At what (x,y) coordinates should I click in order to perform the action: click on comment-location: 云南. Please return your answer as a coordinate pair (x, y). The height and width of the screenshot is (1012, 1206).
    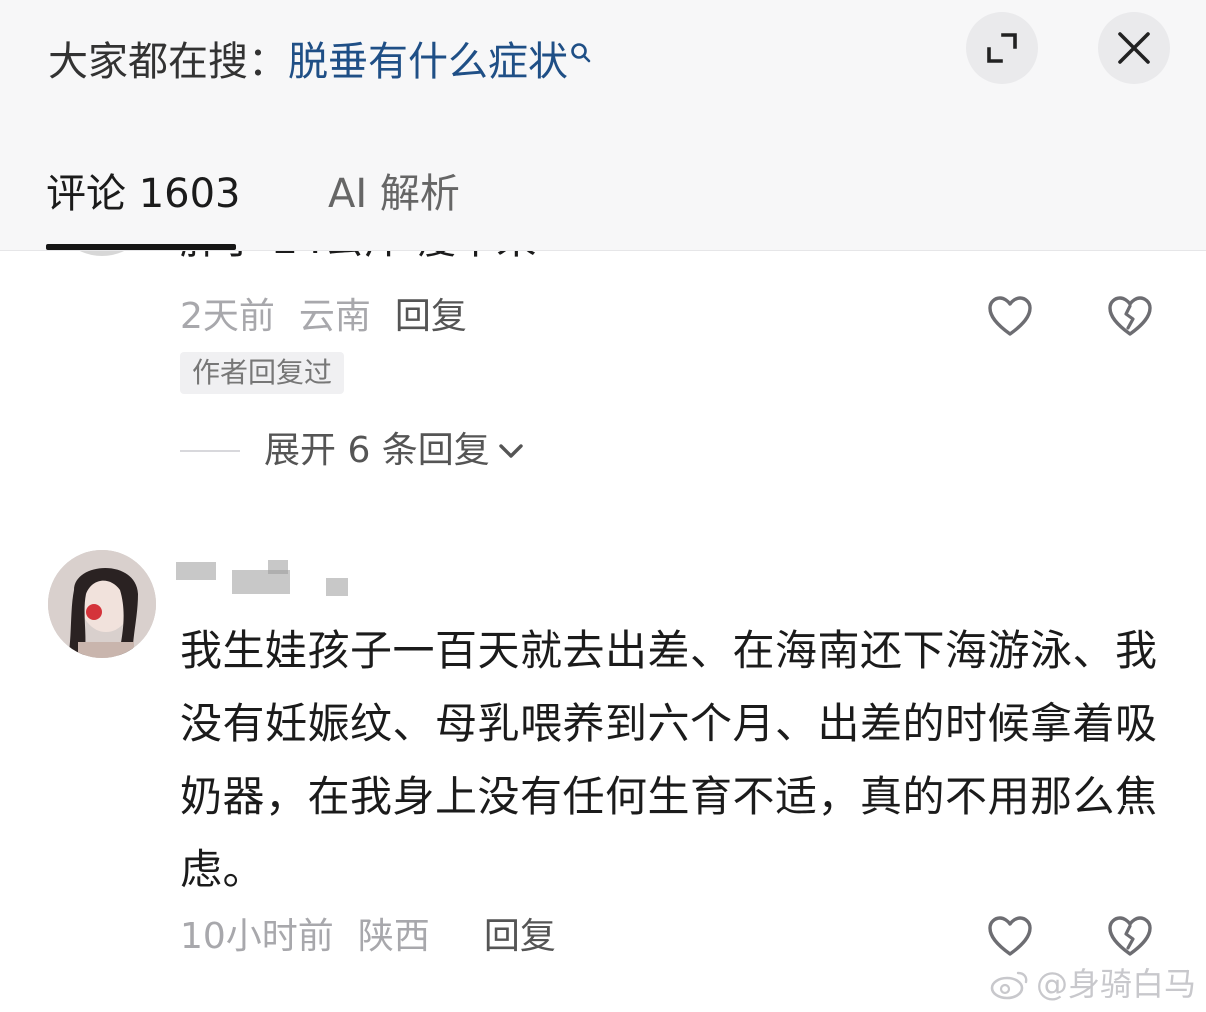
    Looking at the image, I should click on (334, 316).